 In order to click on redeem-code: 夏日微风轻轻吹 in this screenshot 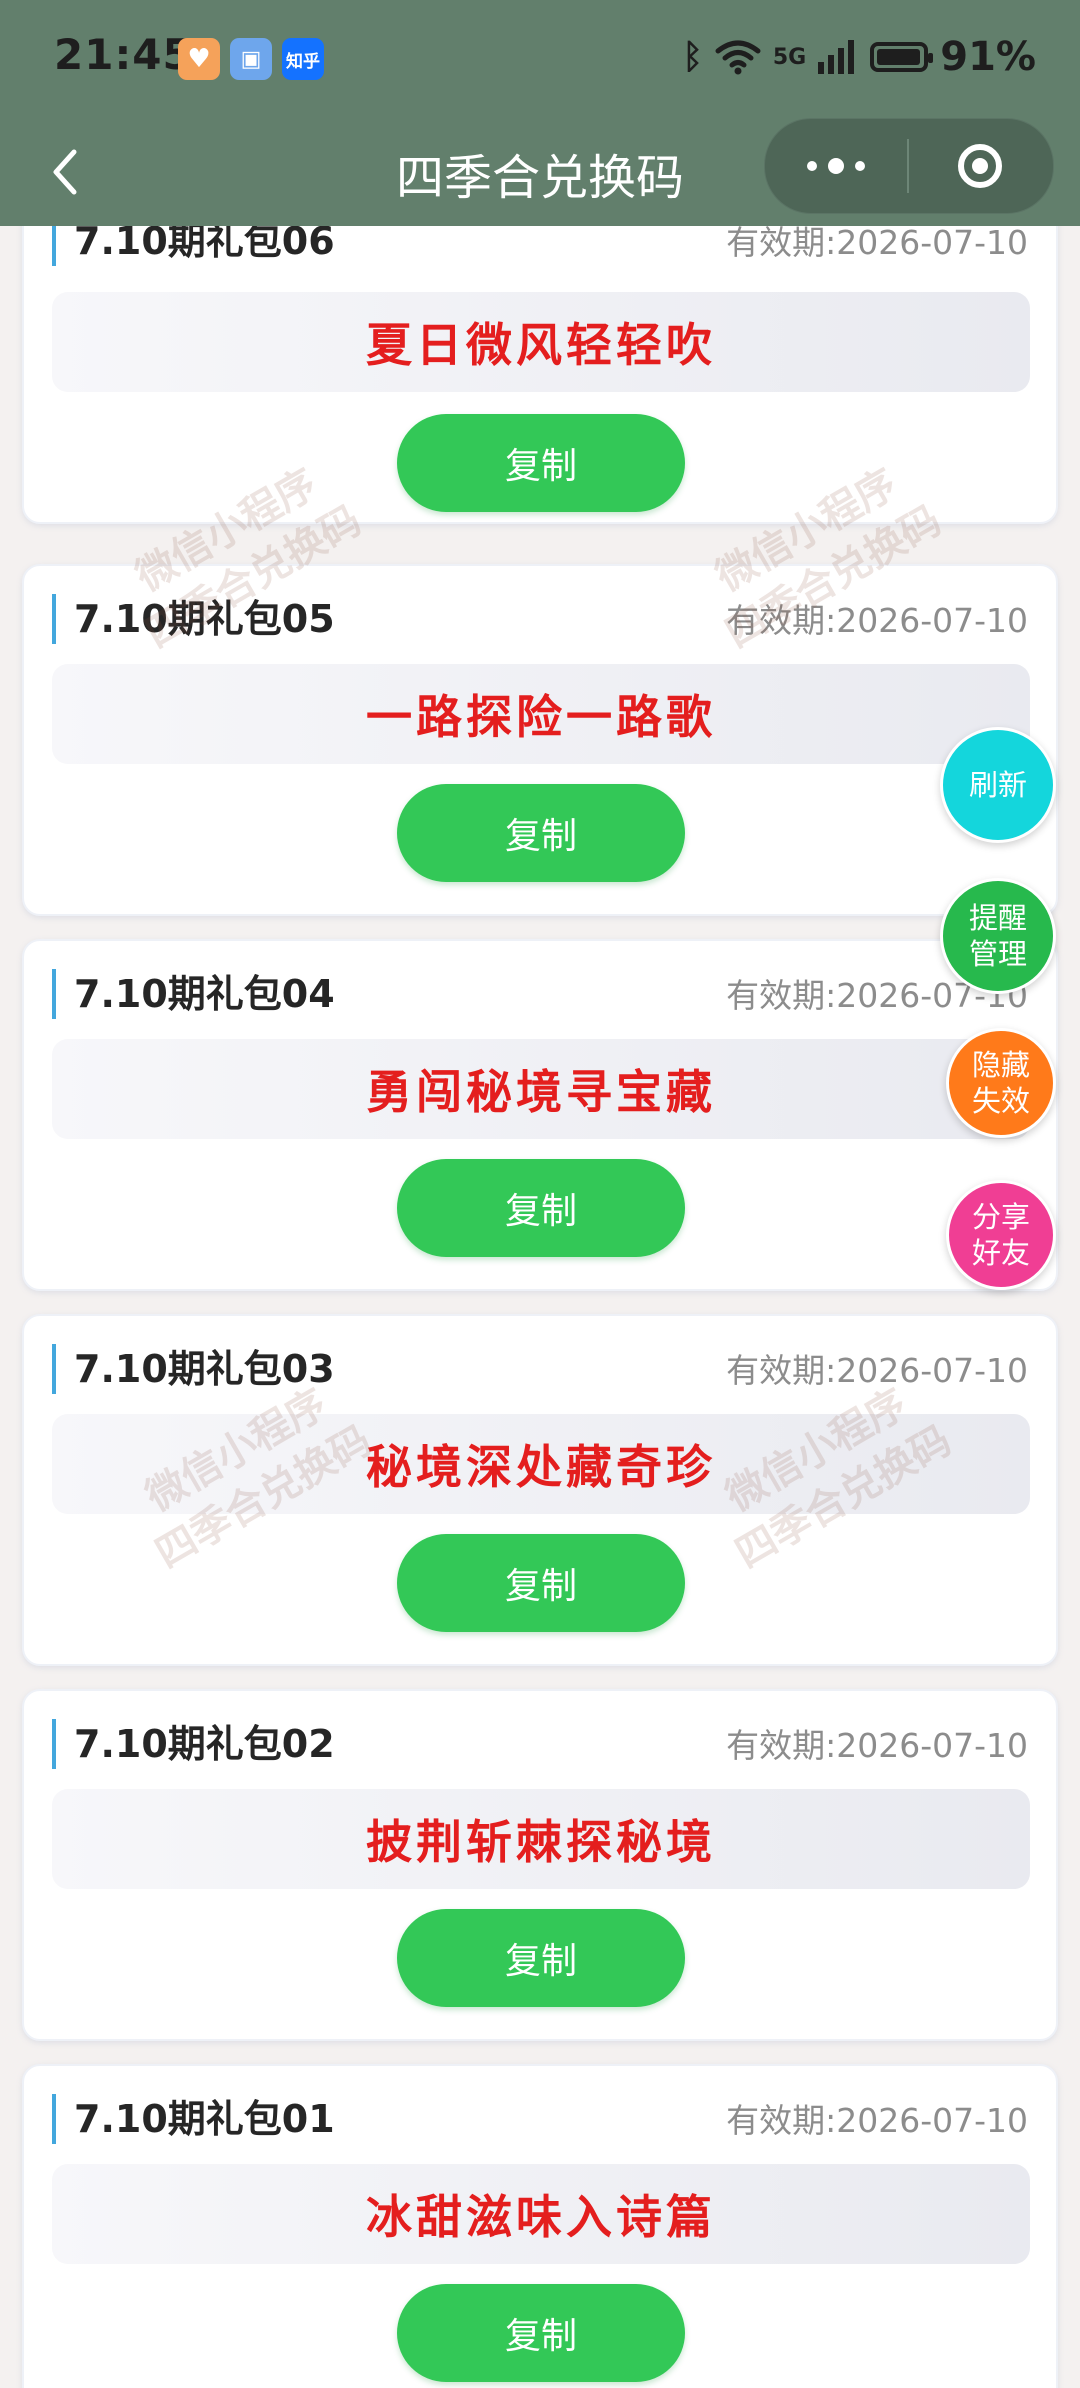, I will do `click(541, 342)`.